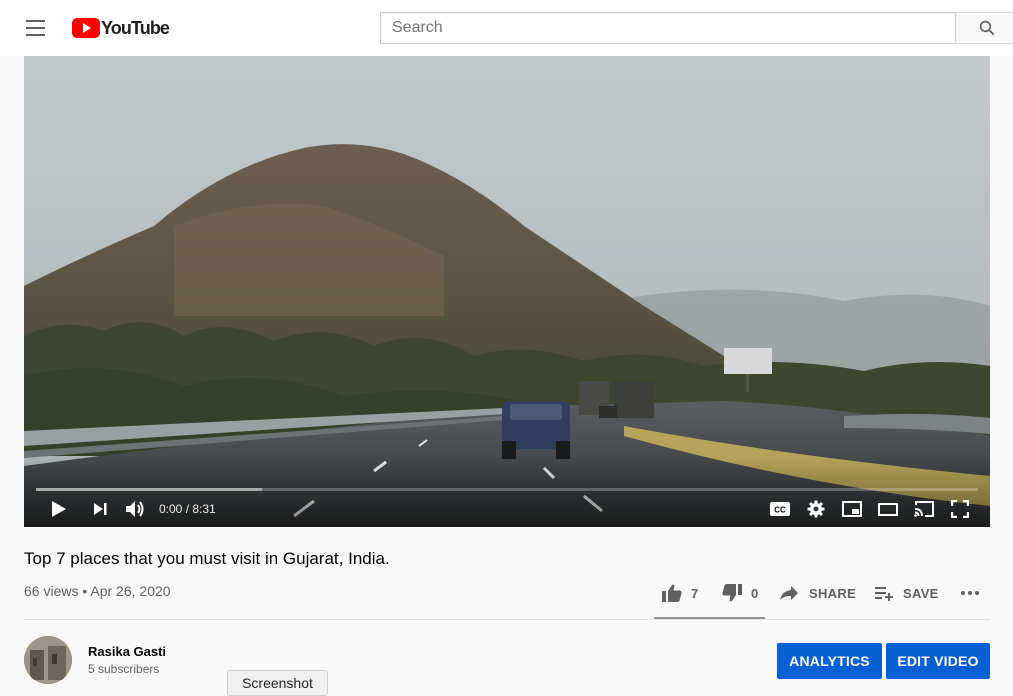  What do you see at coordinates (695, 593) in the screenshot?
I see `like-count: 7` at bounding box center [695, 593].